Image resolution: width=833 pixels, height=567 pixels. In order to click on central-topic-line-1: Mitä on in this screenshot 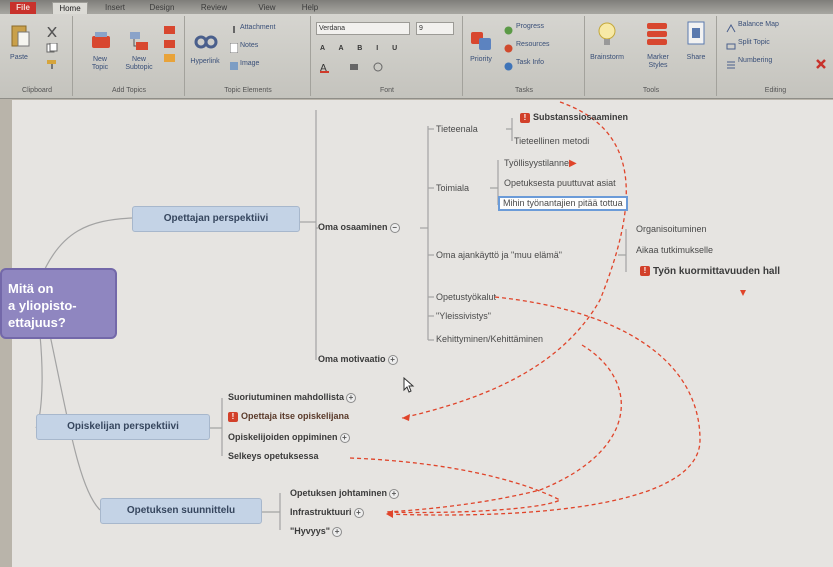, I will do `click(31, 288)`.